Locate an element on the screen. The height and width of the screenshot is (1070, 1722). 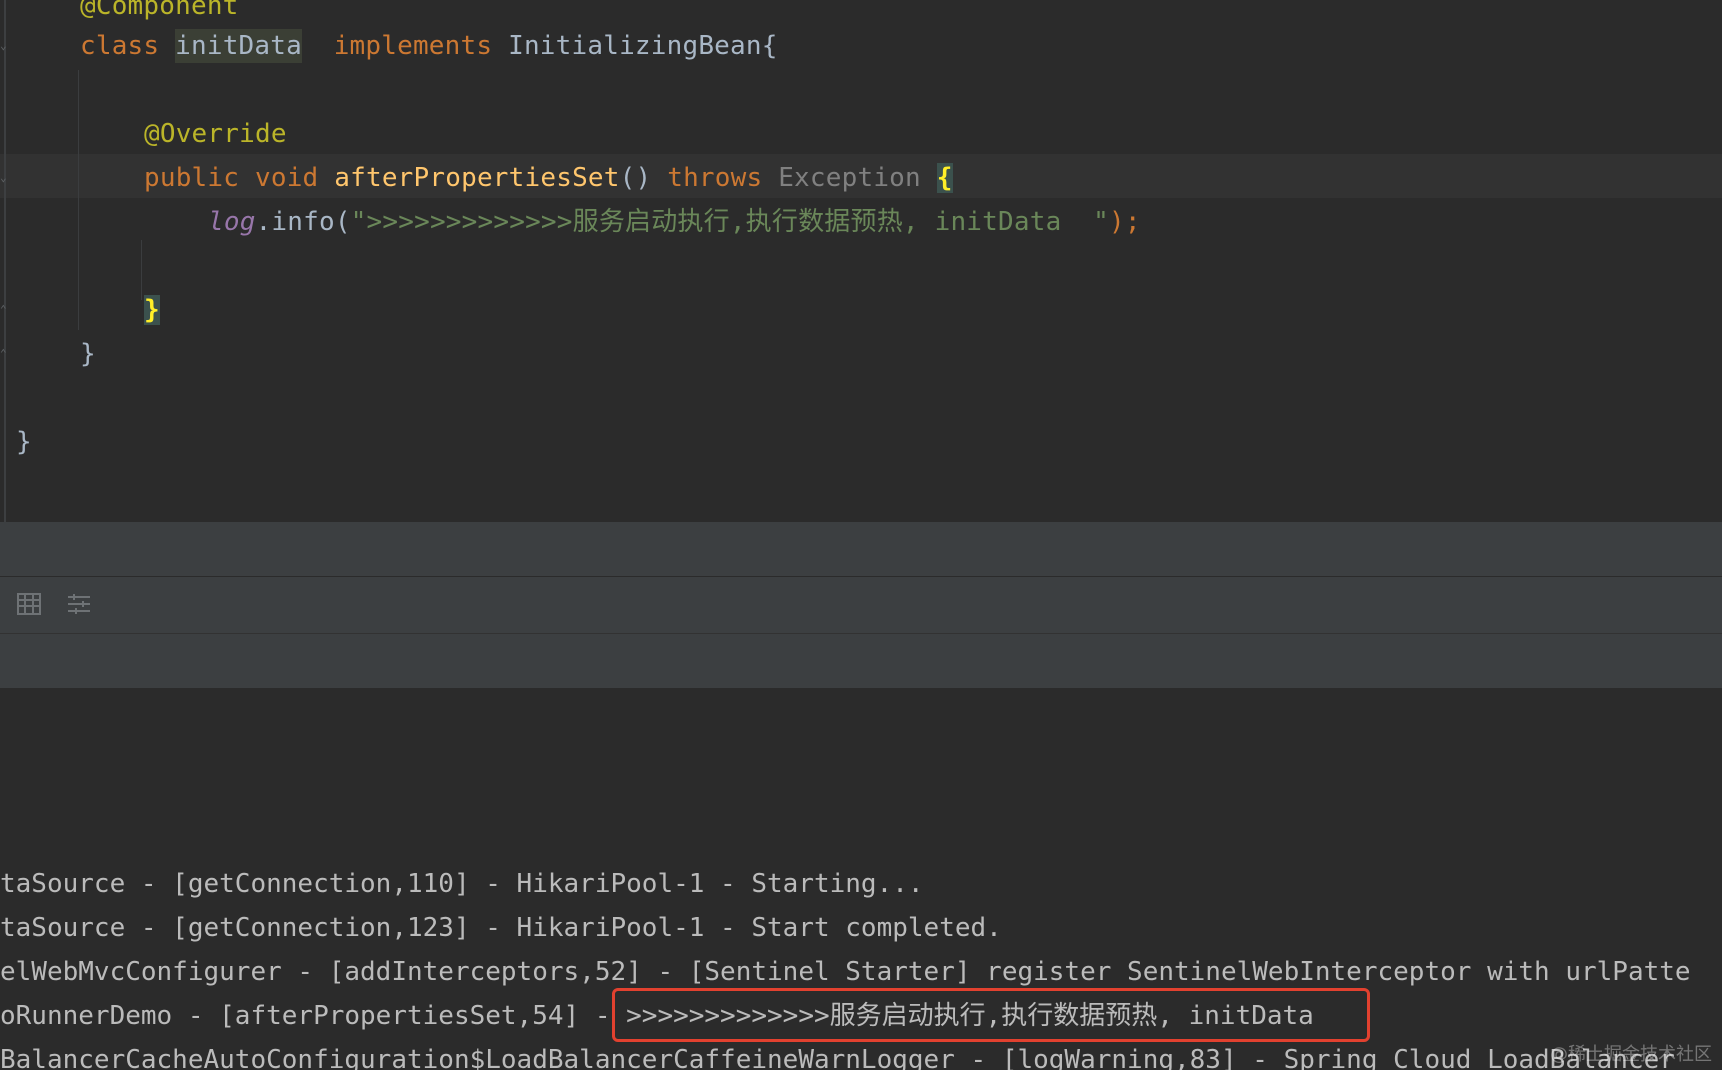
log-method-call: .info( is located at coordinates (303, 222).